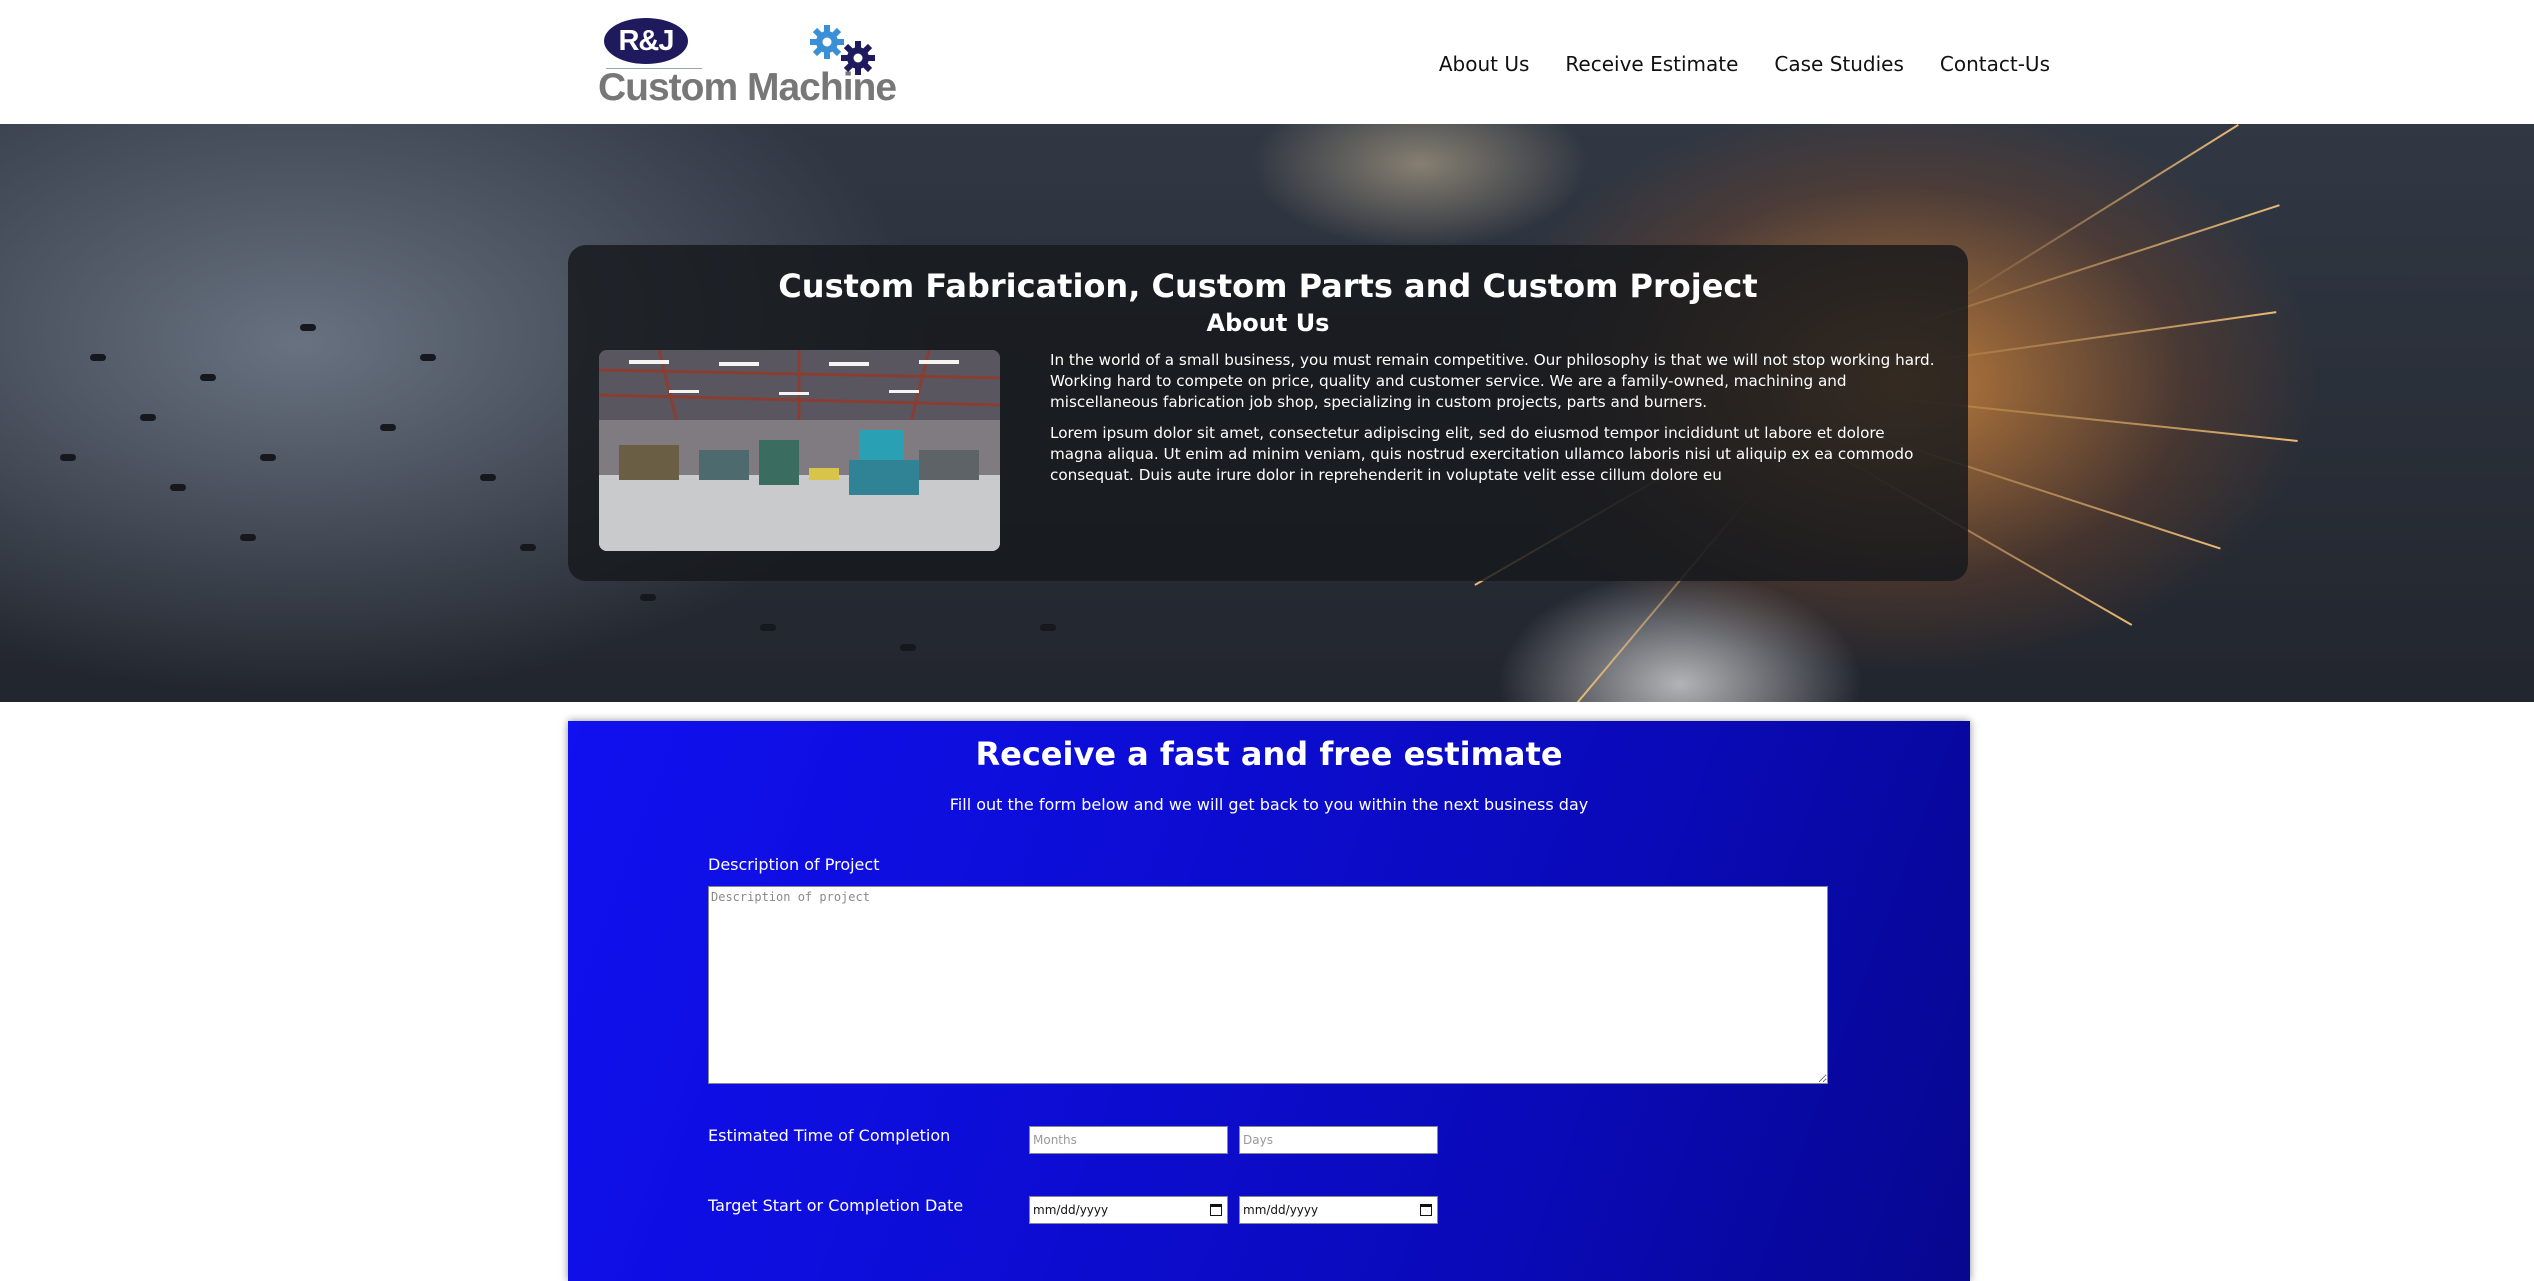 This screenshot has height=1281, width=2534. Describe the element at coordinates (1651, 64) in the screenshot. I see `nav-link-receive-estimate: Receive Estimate` at that location.